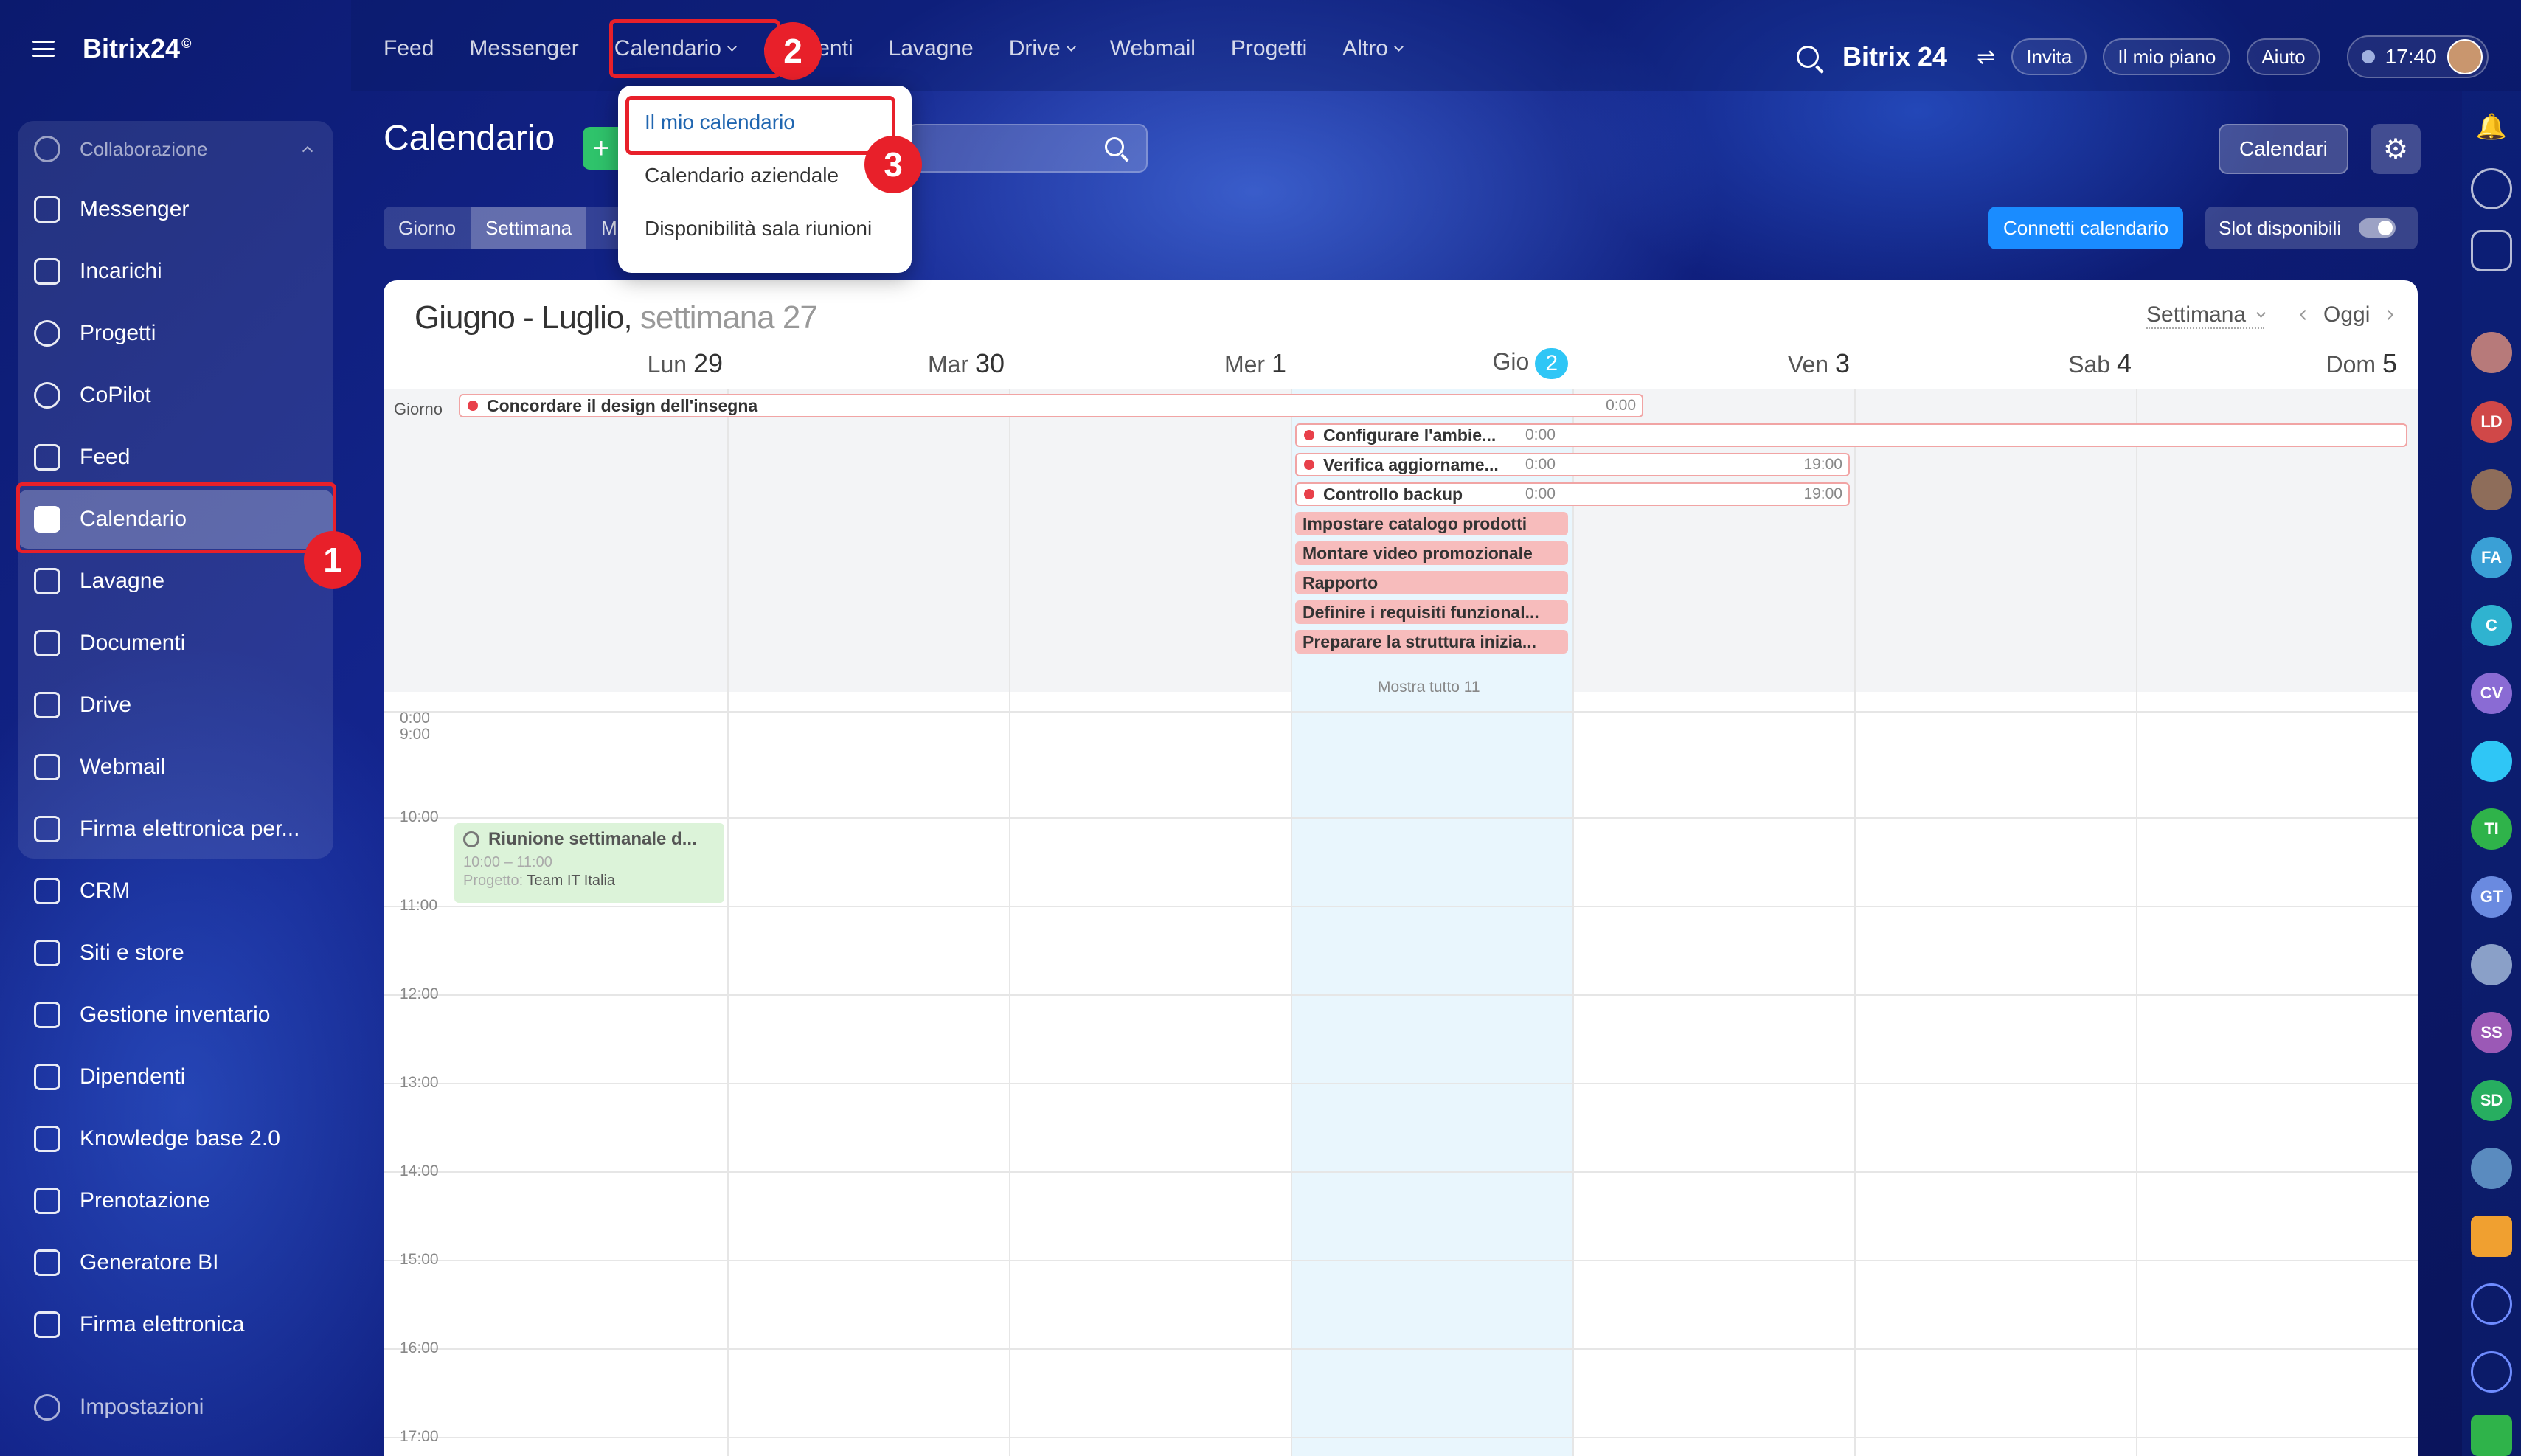 This screenshot has width=2521, height=1456. What do you see at coordinates (175, 1262) in the screenshot?
I see `sidebar-item-bi: Generatore BI` at bounding box center [175, 1262].